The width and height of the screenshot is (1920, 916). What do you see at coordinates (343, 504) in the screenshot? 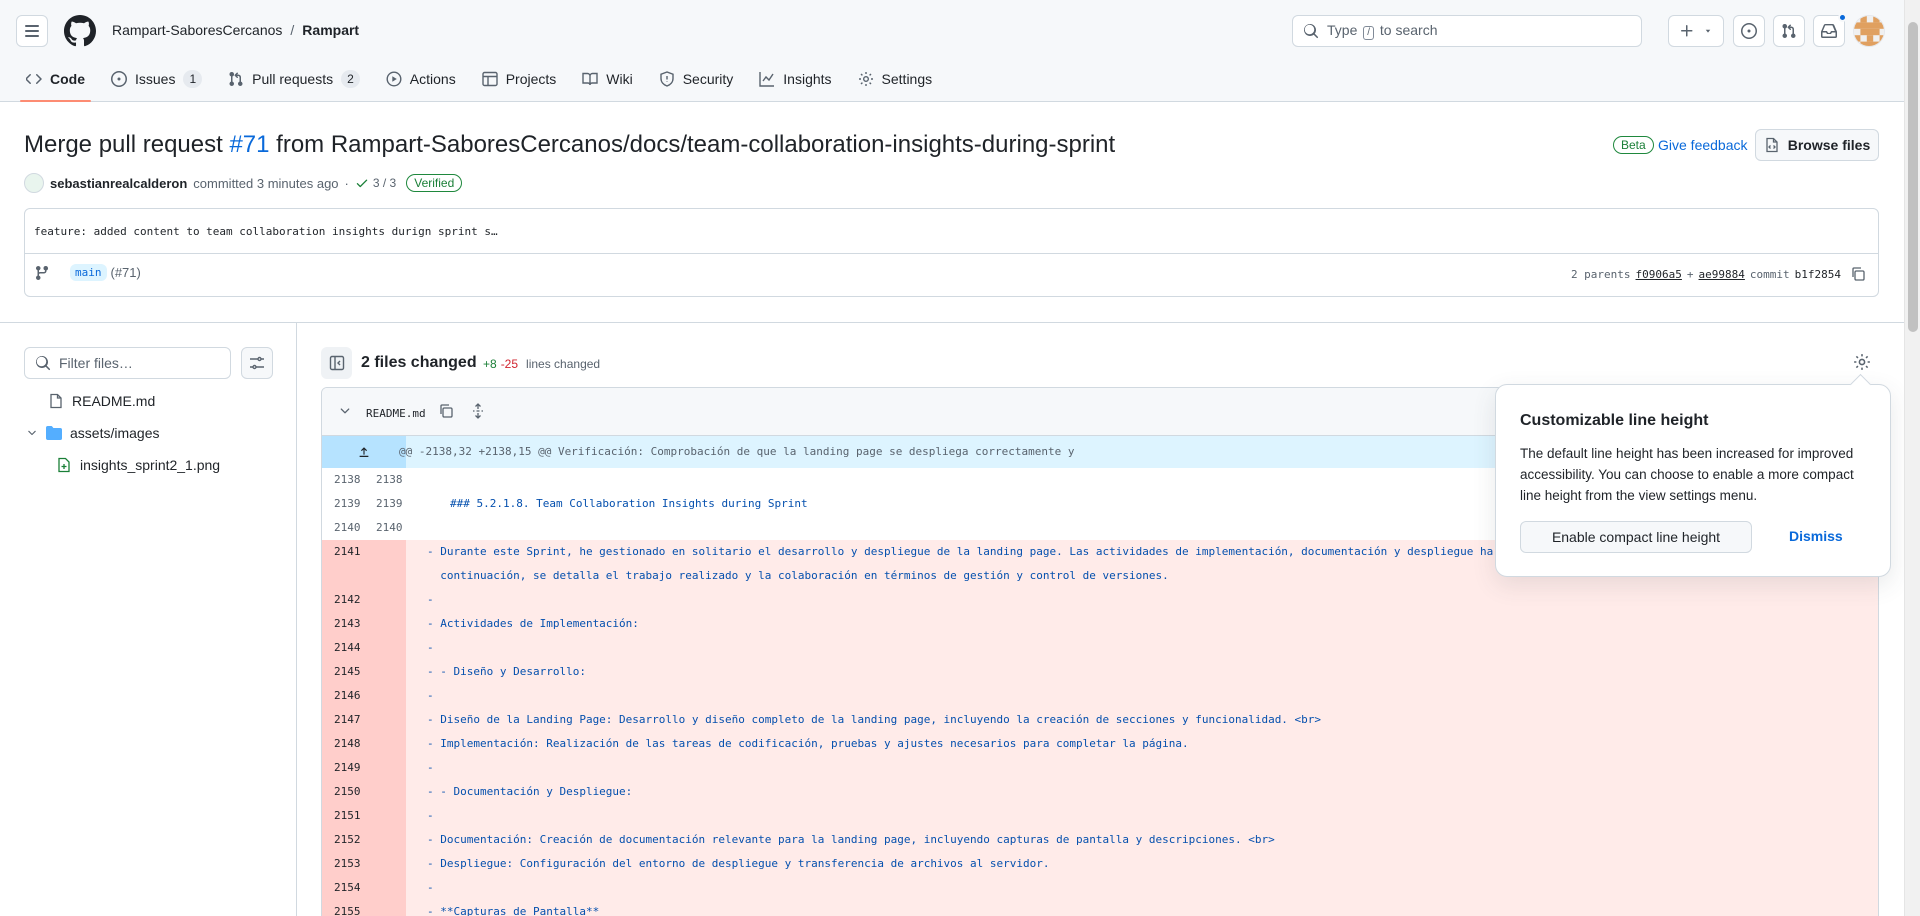
I see `old-line-number: 2139` at bounding box center [343, 504].